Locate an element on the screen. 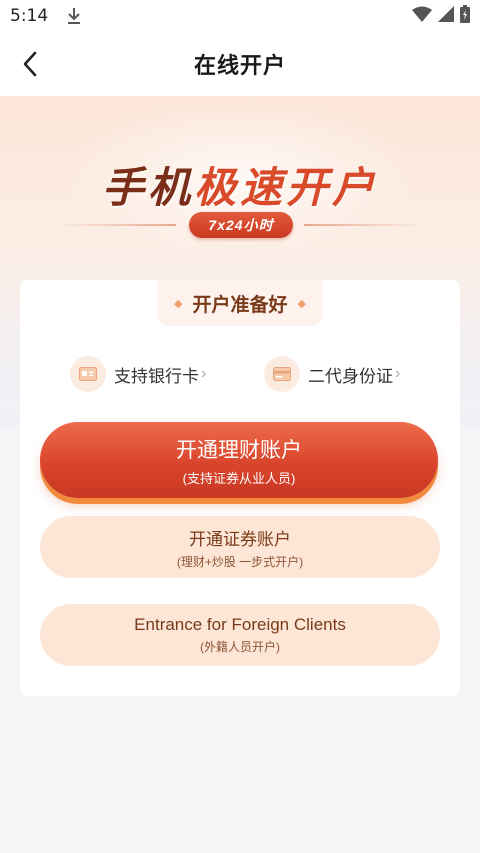 The height and width of the screenshot is (853, 480). button-main-label: 开通证券账户 is located at coordinates (240, 539).